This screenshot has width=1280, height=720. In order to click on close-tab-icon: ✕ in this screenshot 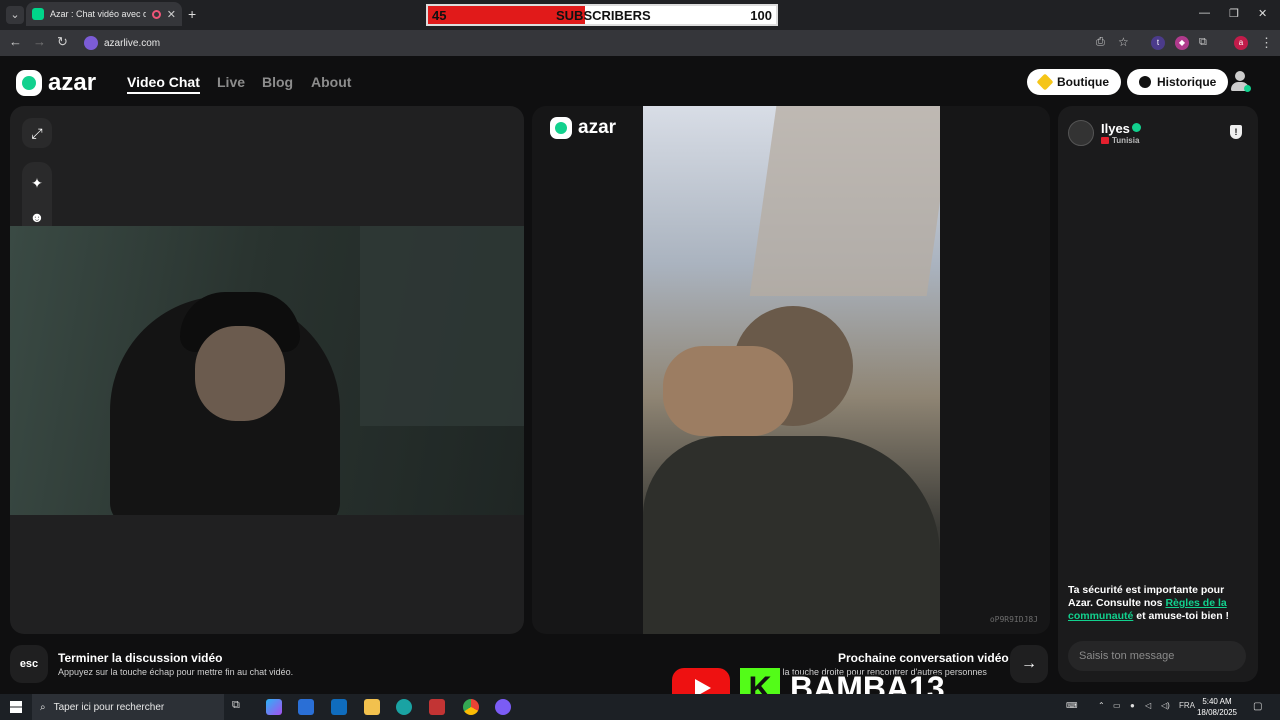, I will do `click(171, 14)`.